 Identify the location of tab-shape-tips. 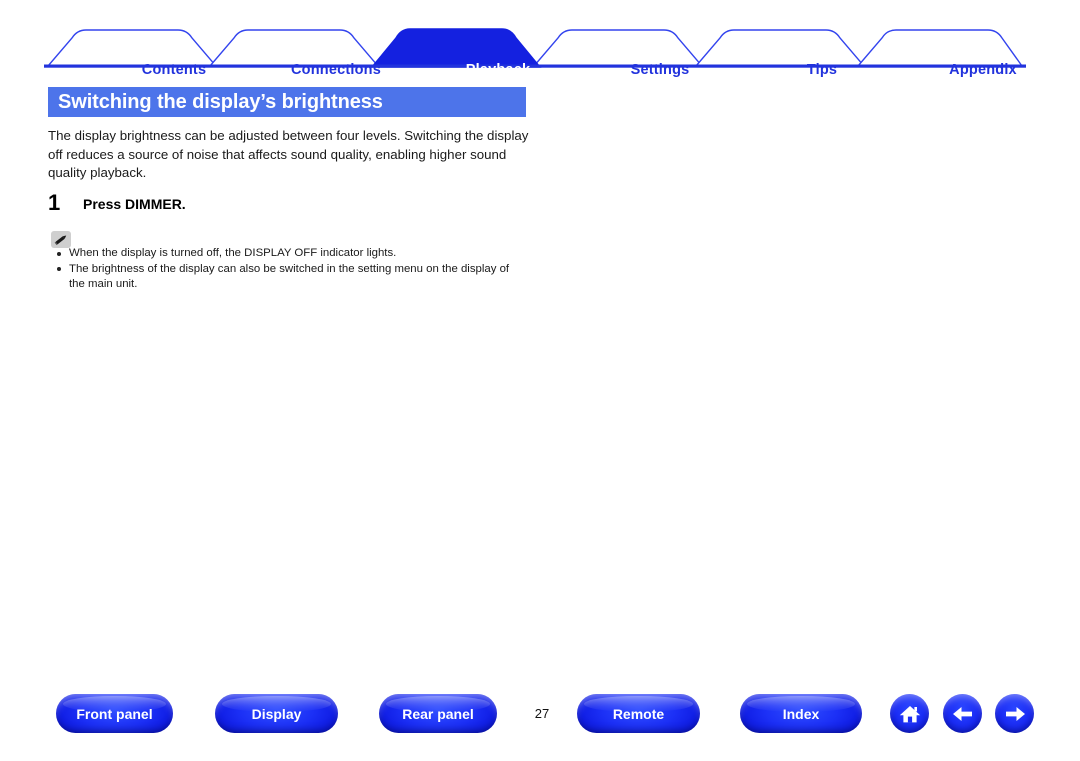
(780, 48).